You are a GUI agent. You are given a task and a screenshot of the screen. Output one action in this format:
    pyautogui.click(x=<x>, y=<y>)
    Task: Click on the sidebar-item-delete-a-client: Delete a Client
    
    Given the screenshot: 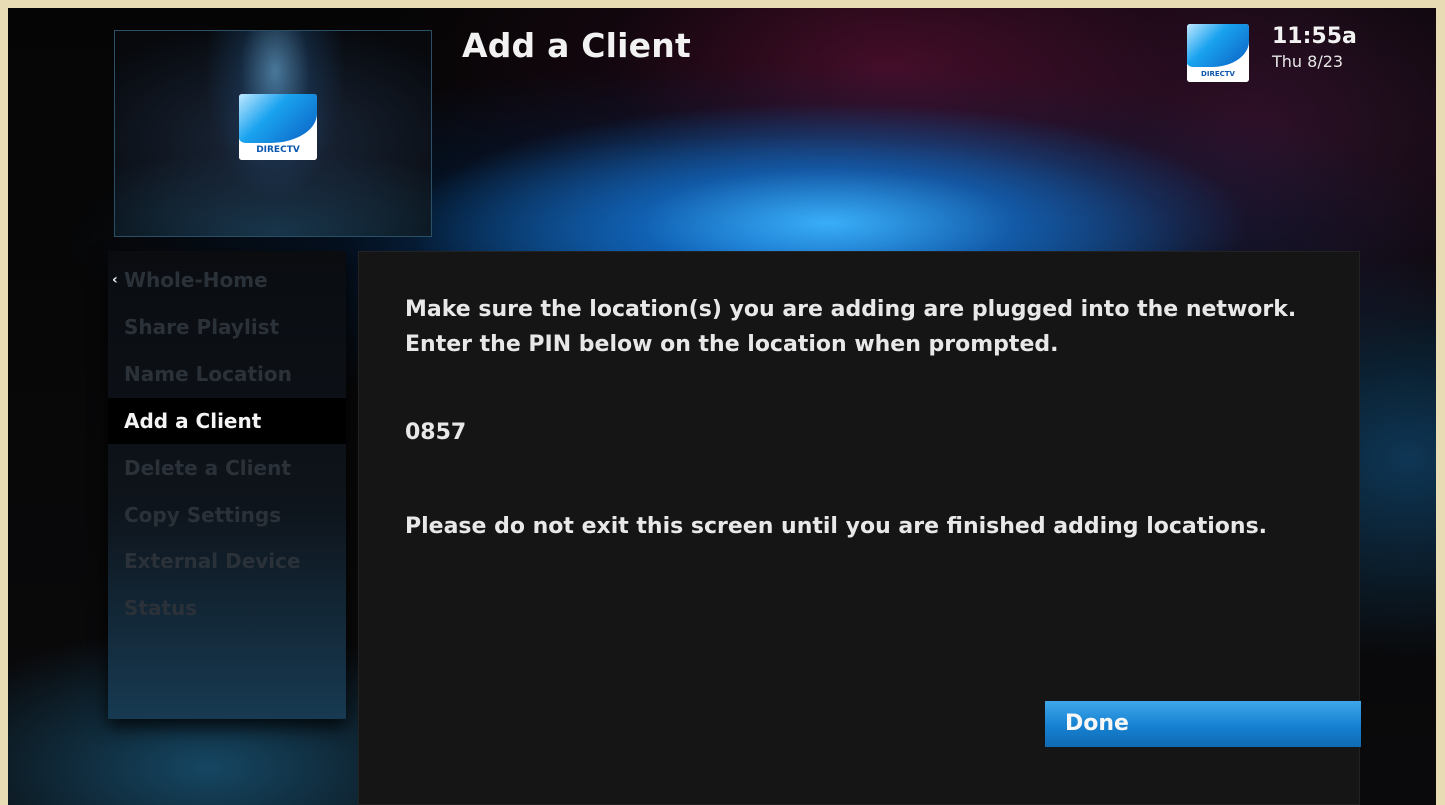 What is the action you would take?
    pyautogui.click(x=227, y=468)
    